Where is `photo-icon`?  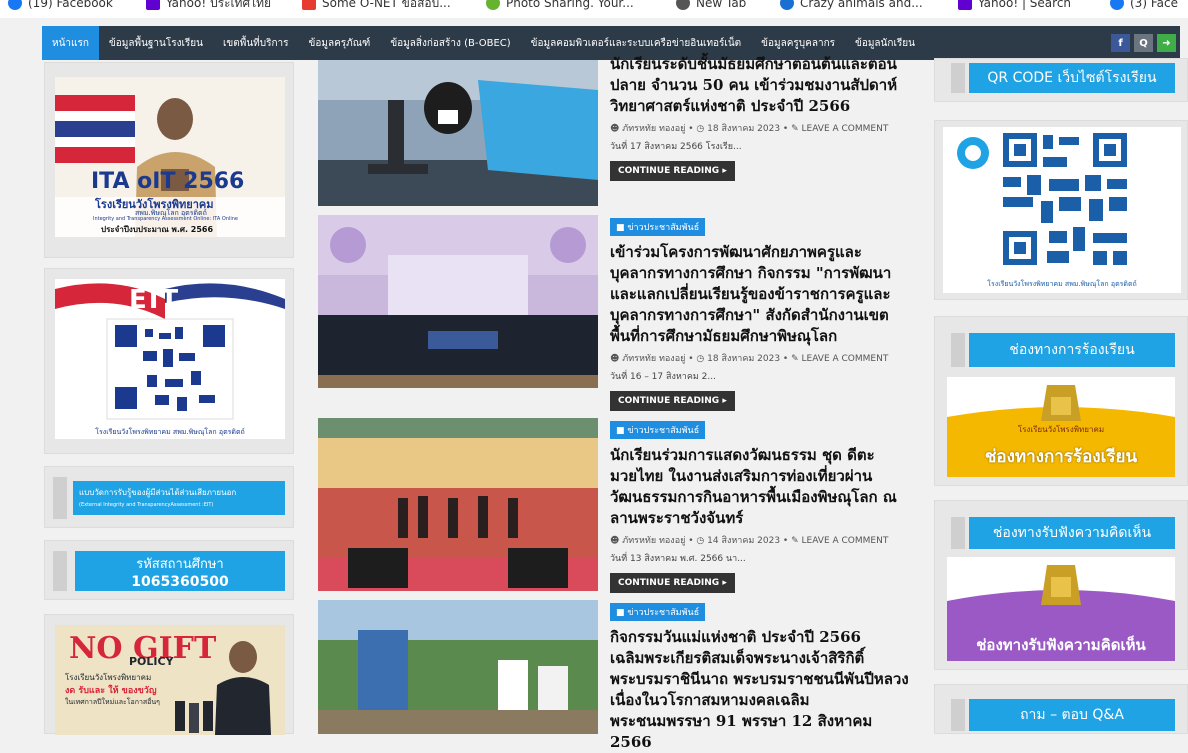 photo-icon is located at coordinates (493, 5).